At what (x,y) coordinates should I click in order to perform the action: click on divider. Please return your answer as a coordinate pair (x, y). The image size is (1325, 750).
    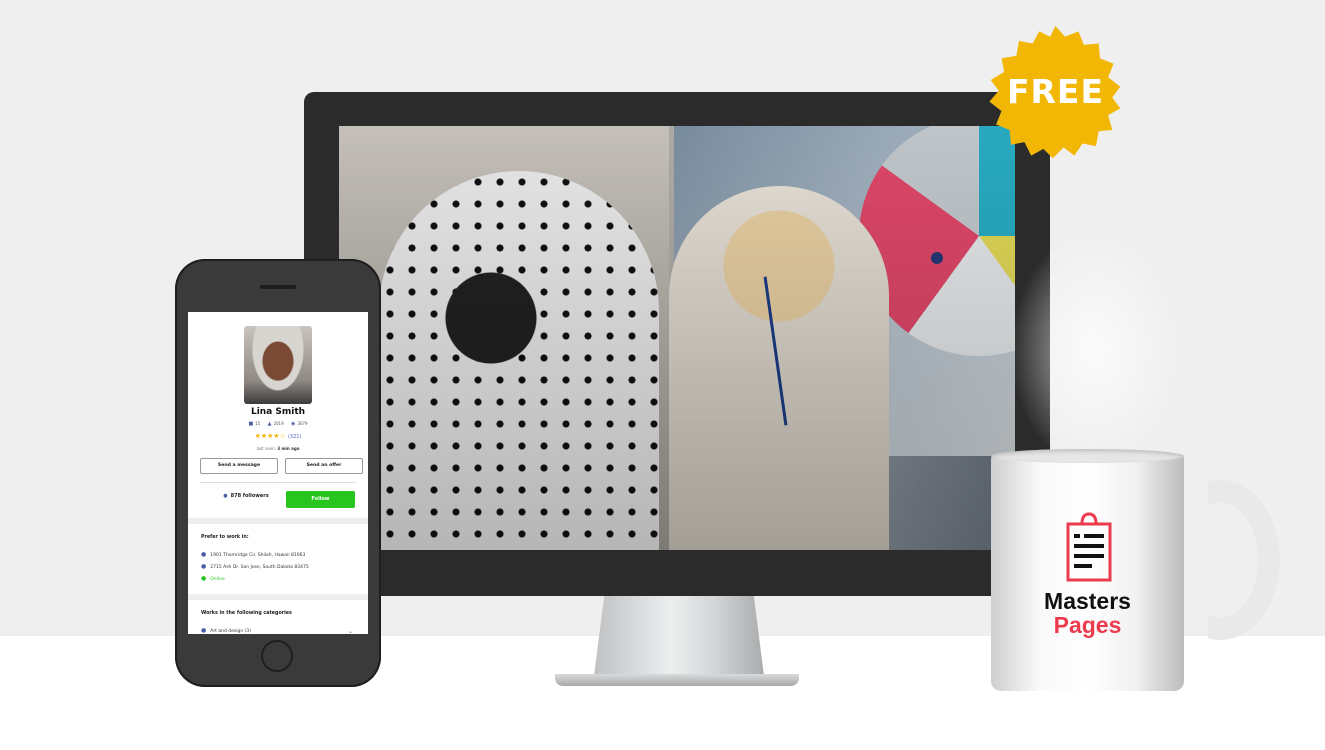
    Looking at the image, I should click on (278, 482).